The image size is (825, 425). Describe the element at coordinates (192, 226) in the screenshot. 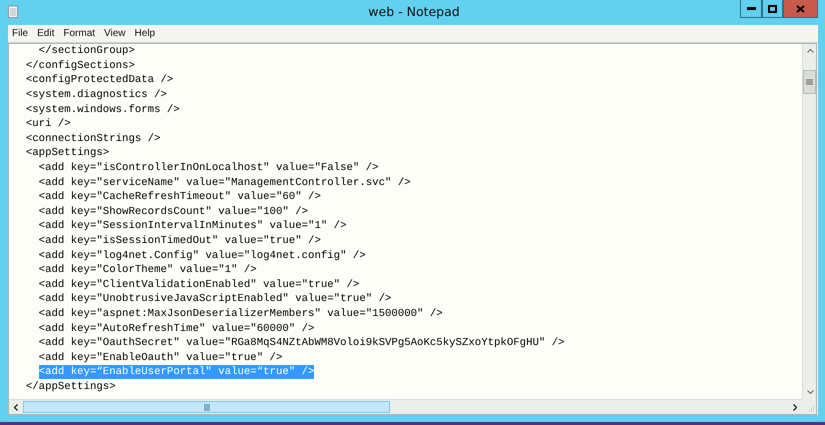

I see `code-line: <add key="SessionIntervalInMinutes" value="1" />` at that location.